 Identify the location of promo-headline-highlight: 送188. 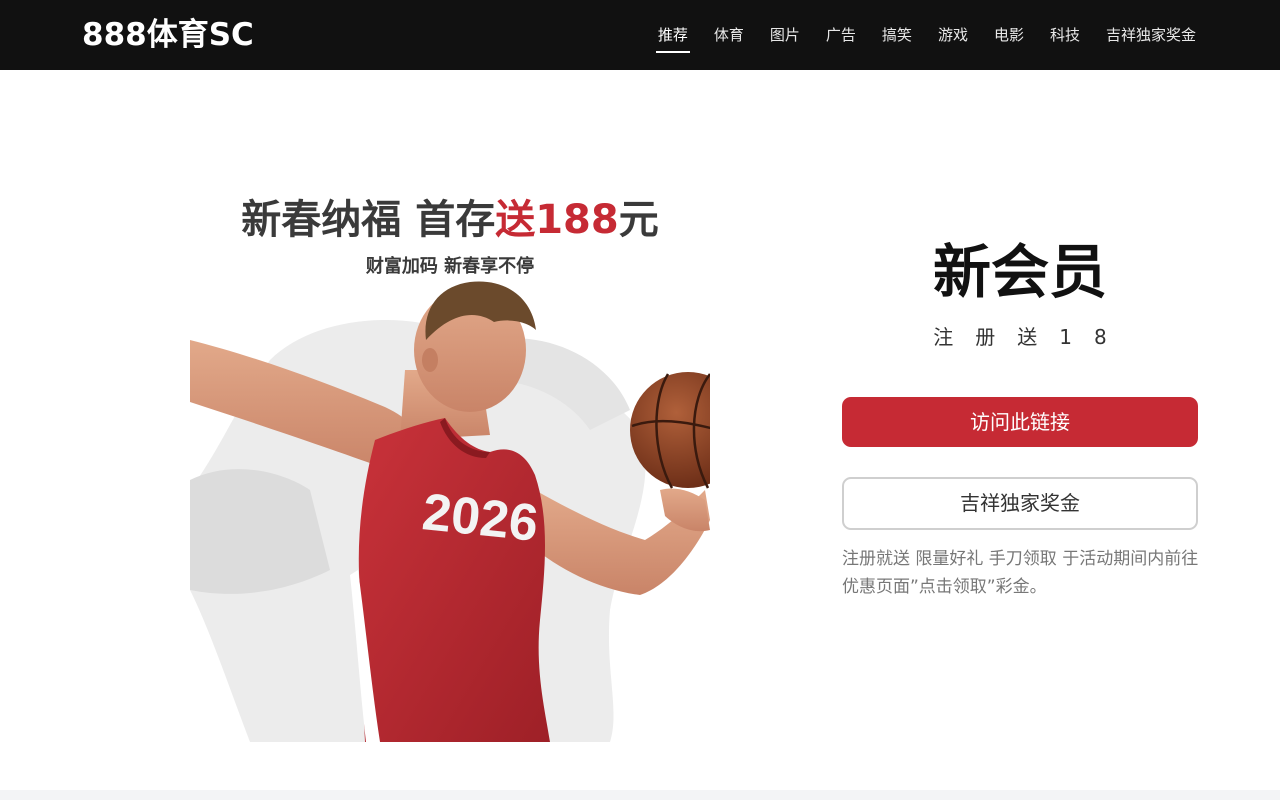
(557, 220).